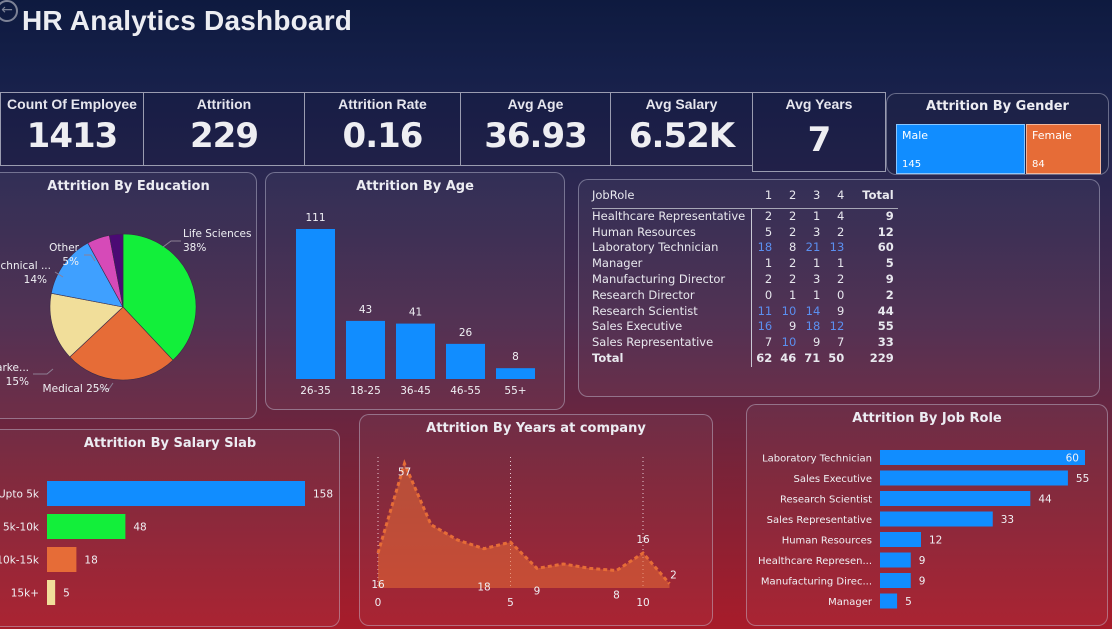 Image resolution: width=1112 pixels, height=629 pixels. What do you see at coordinates (672, 279) in the screenshot?
I see `matrix-row-label: Manufacturing Director` at bounding box center [672, 279].